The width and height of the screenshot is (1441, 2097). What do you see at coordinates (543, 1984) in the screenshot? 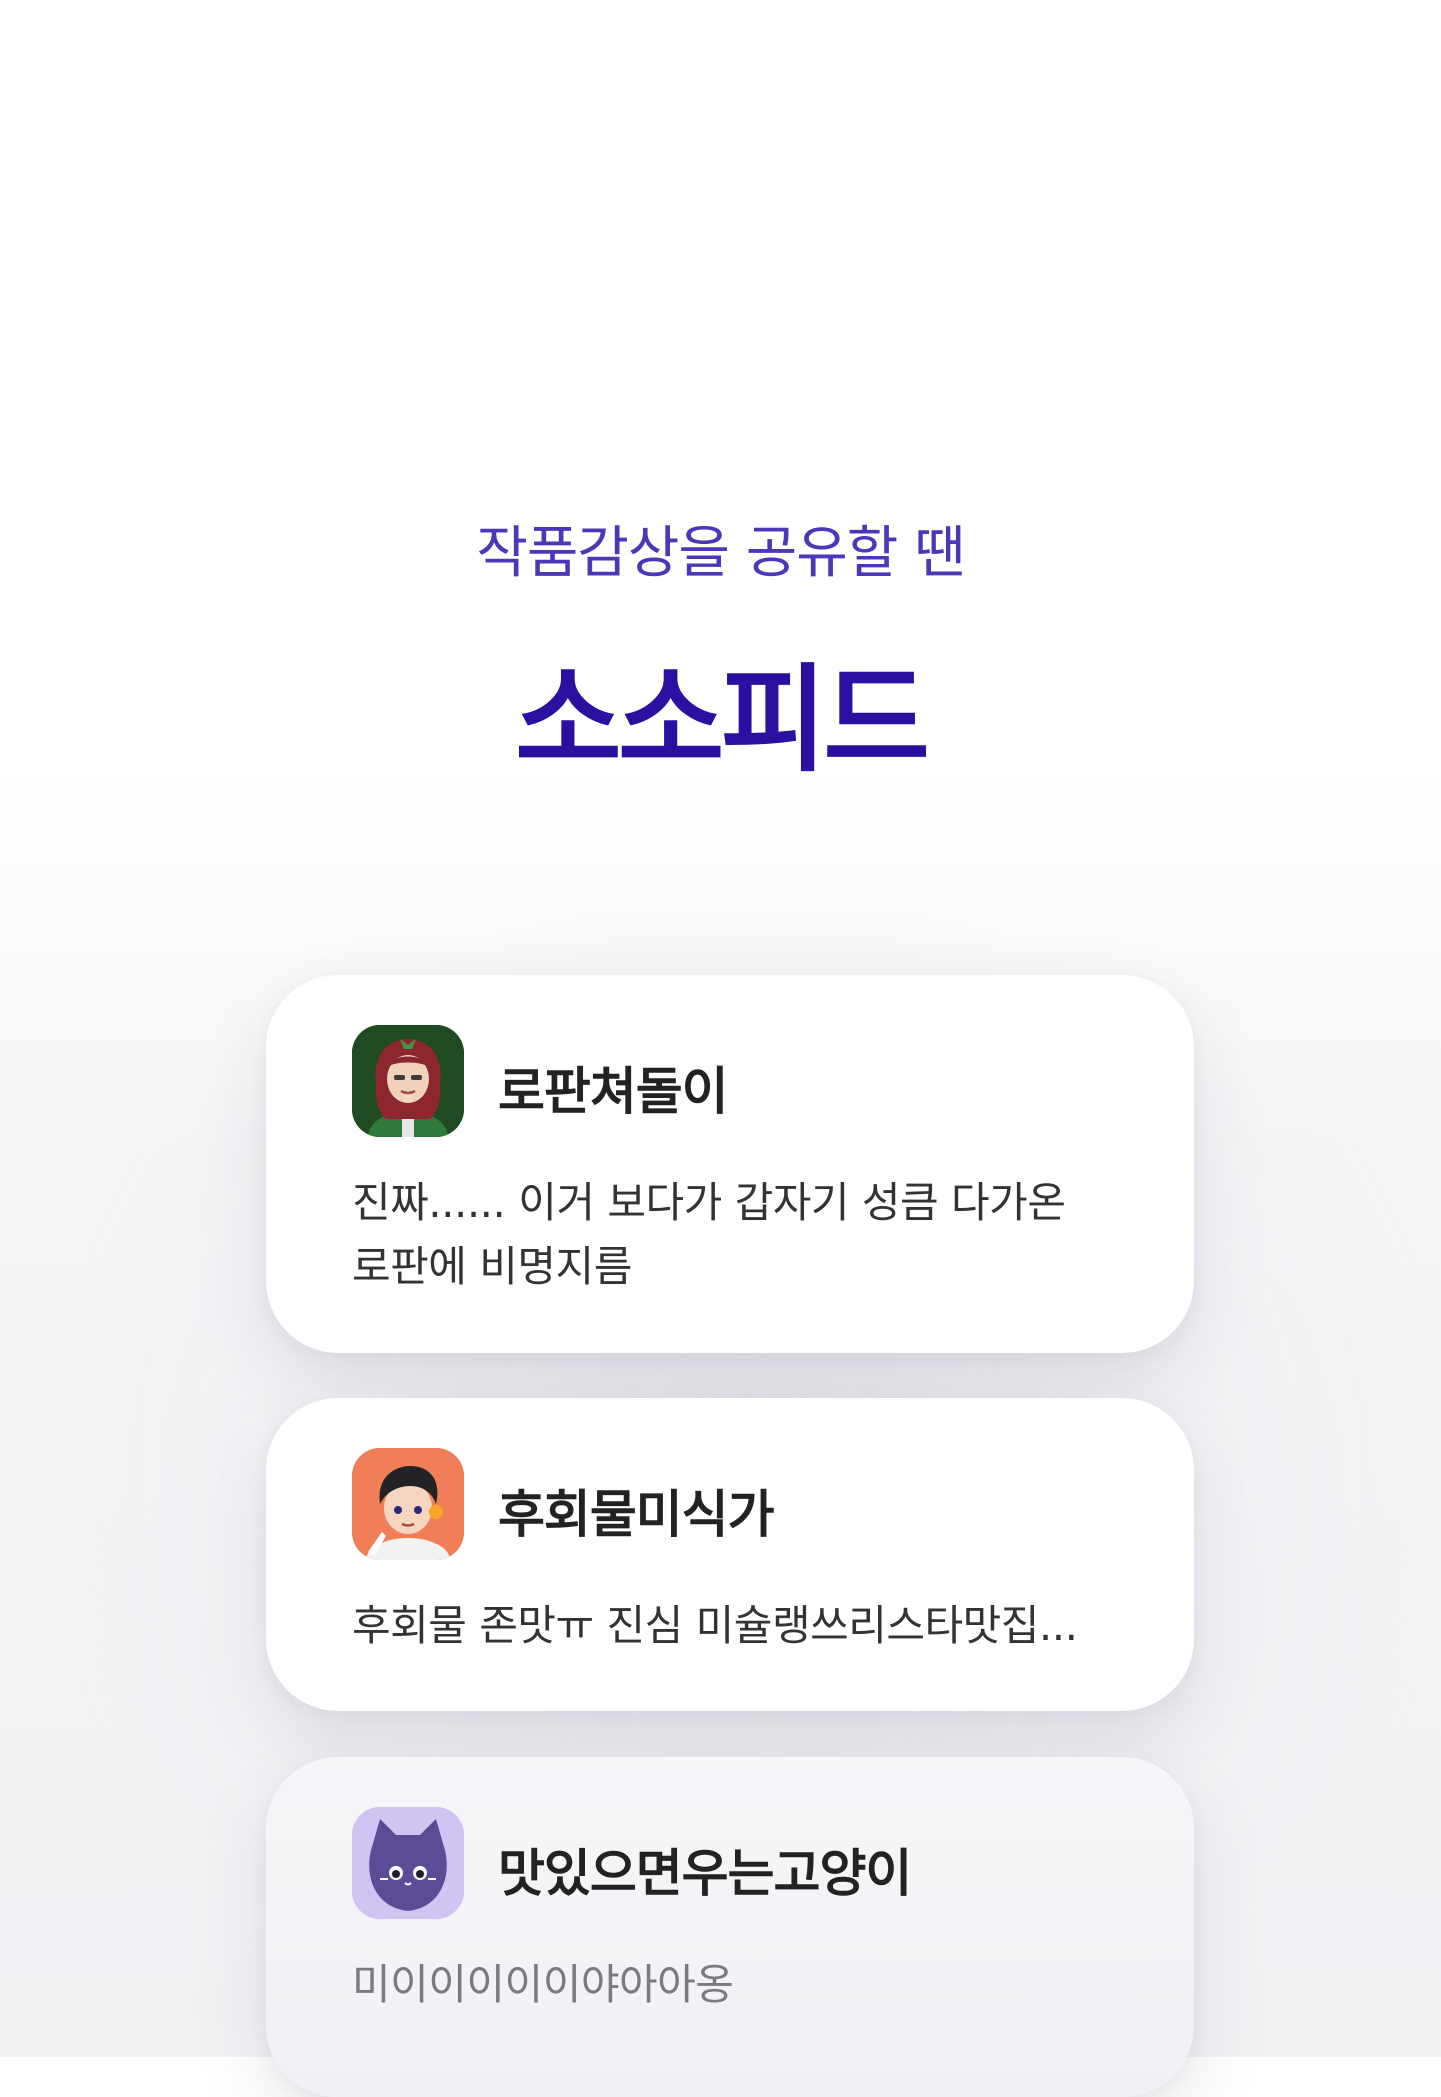
I see `feed-text-line: 미이이이이이야아아옹` at bounding box center [543, 1984].